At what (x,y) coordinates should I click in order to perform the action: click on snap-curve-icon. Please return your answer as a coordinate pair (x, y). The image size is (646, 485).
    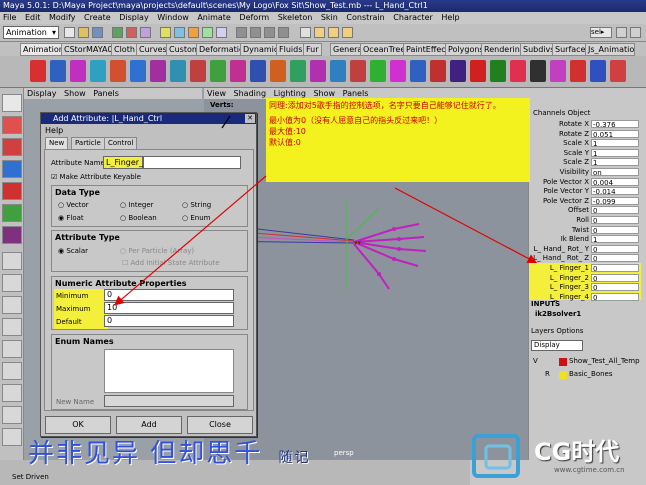
    Looking at the image, I should click on (255, 32).